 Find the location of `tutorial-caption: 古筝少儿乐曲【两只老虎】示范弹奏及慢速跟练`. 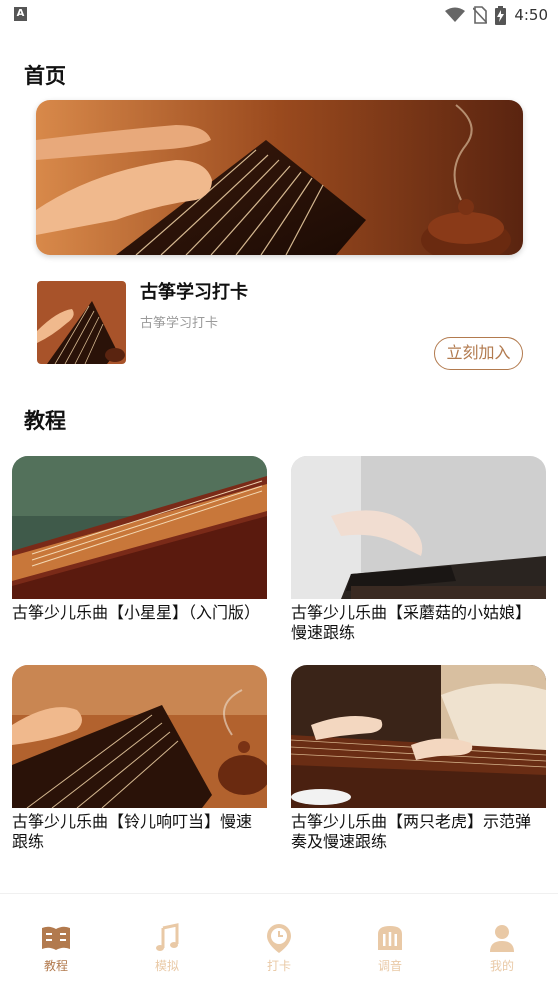

tutorial-caption: 古筝少儿乐曲【两只老虎】示范弹奏及慢速跟练 is located at coordinates (411, 831).